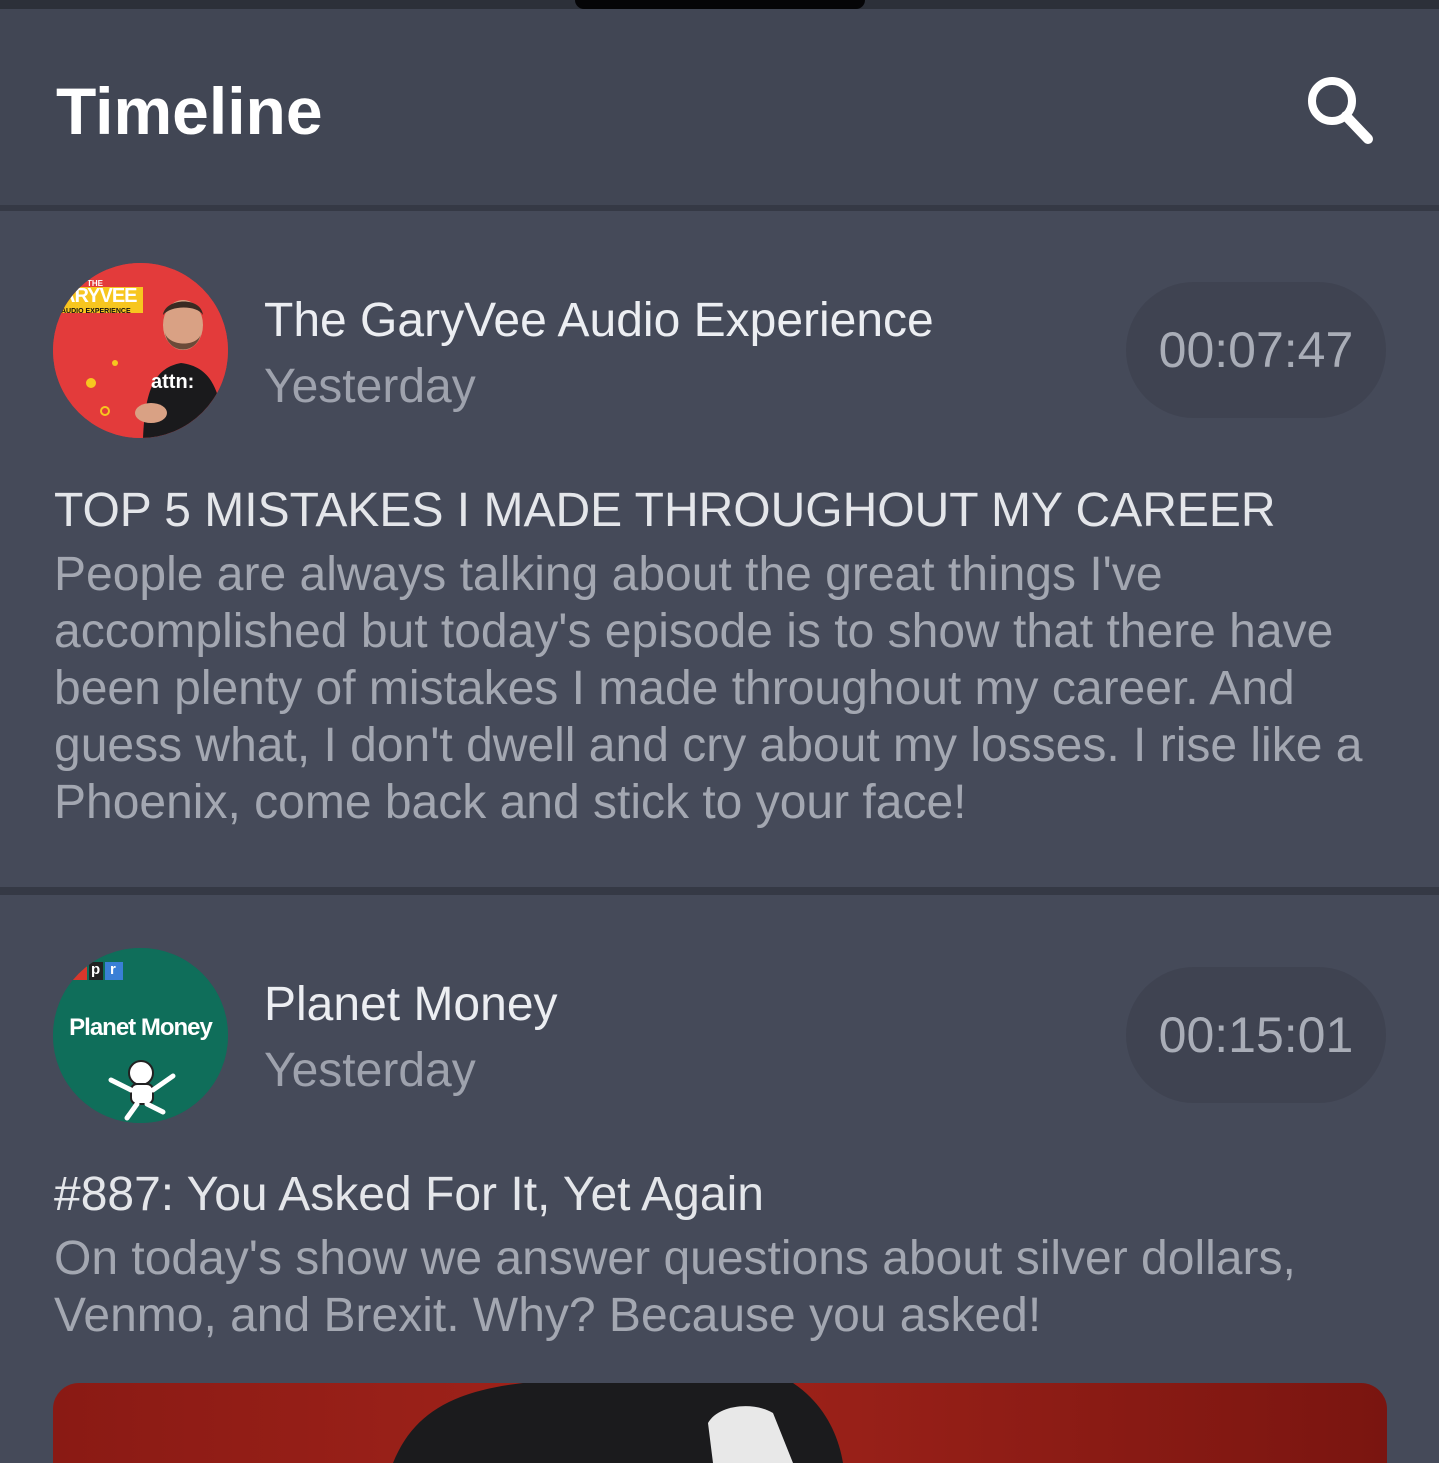 The width and height of the screenshot is (1439, 1463). I want to click on episode-title: #887: You Asked For It, Yet Again, so click(409, 1194).